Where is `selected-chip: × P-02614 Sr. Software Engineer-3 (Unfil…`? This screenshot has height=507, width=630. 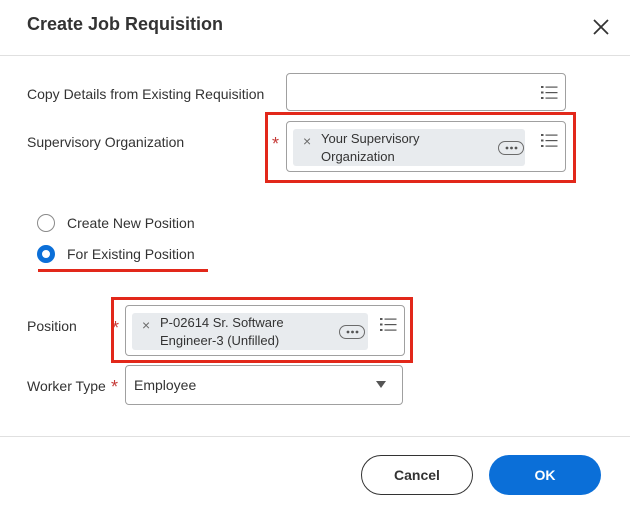 selected-chip: × P-02614 Sr. Software Engineer-3 (Unfil… is located at coordinates (250, 331).